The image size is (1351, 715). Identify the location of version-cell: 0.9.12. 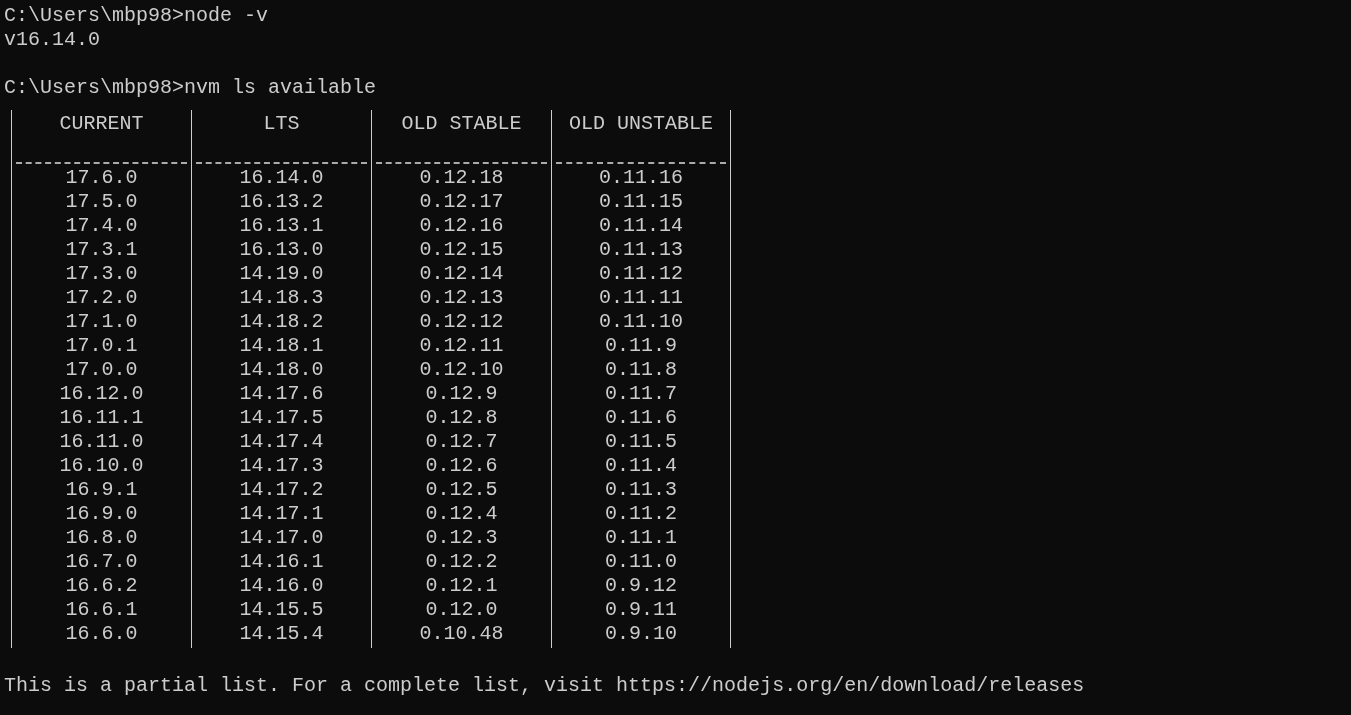
(641, 585).